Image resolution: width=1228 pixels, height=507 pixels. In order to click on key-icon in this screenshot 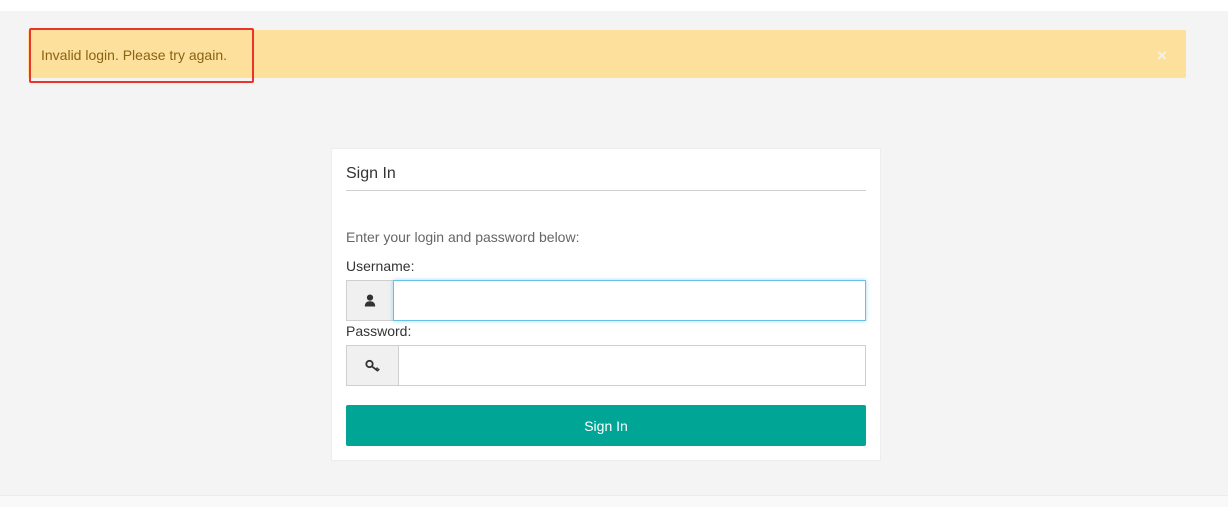, I will do `click(372, 365)`.